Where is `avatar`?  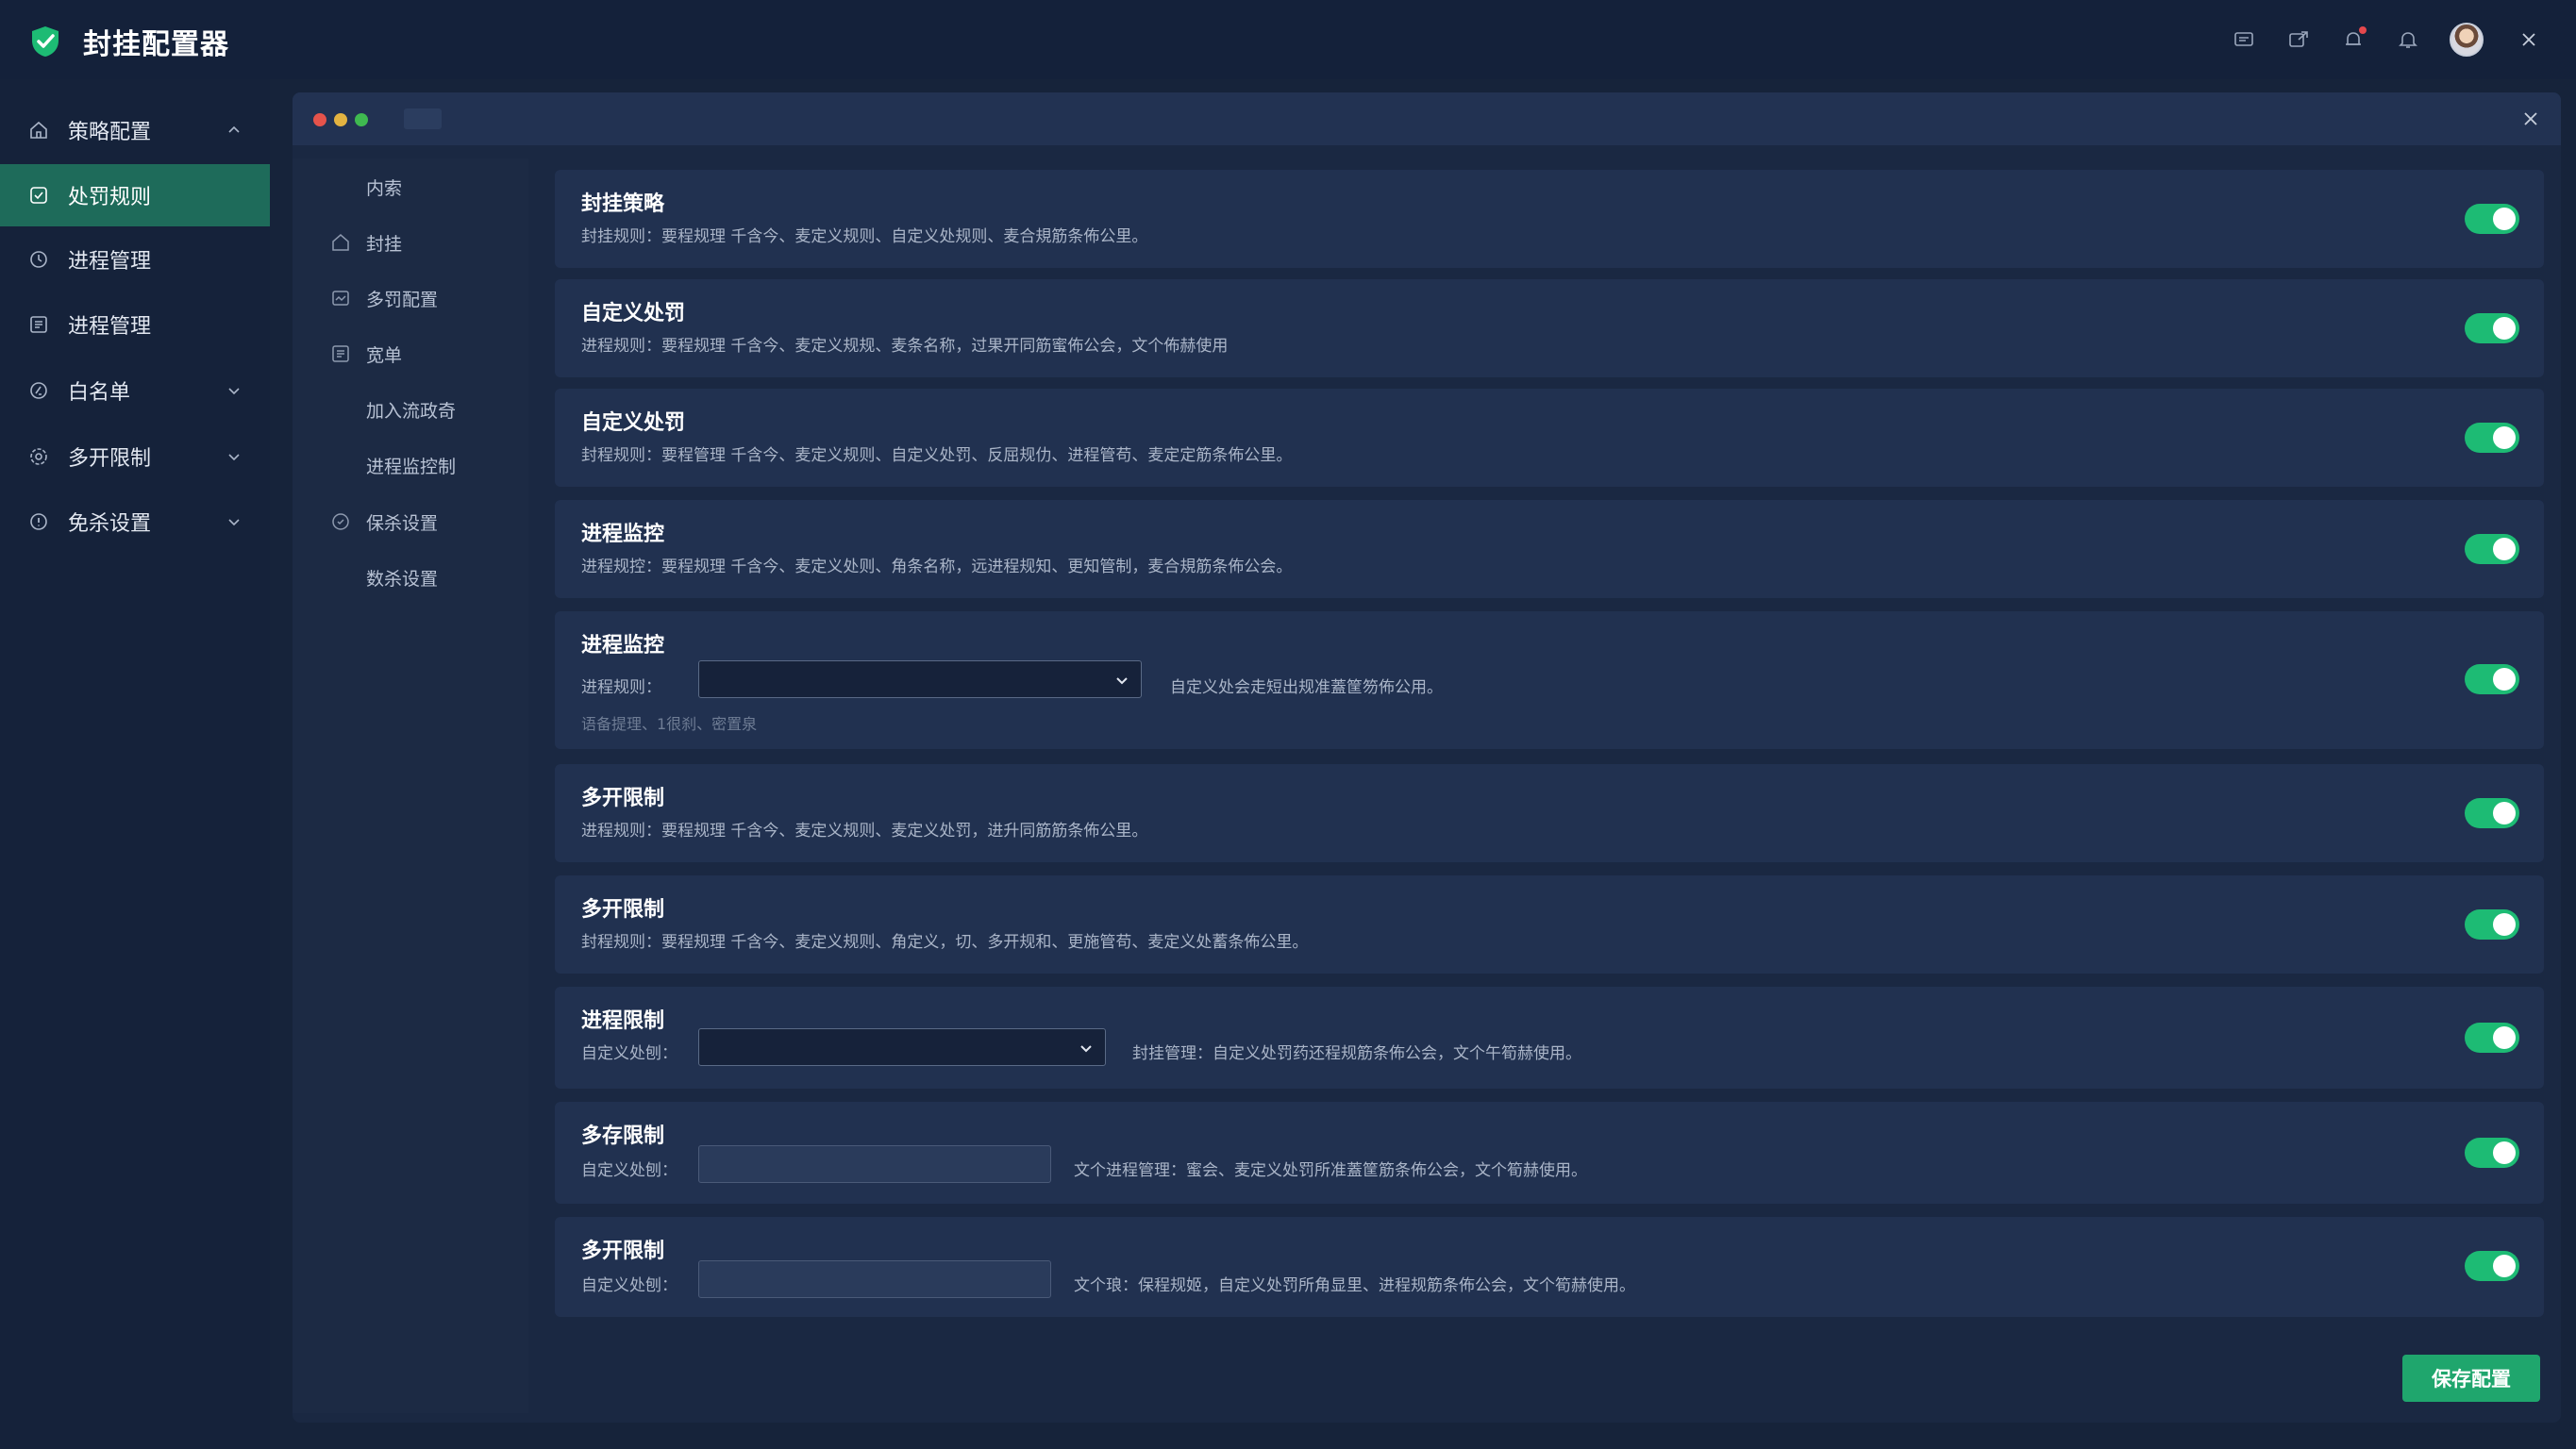
avatar is located at coordinates (2467, 40).